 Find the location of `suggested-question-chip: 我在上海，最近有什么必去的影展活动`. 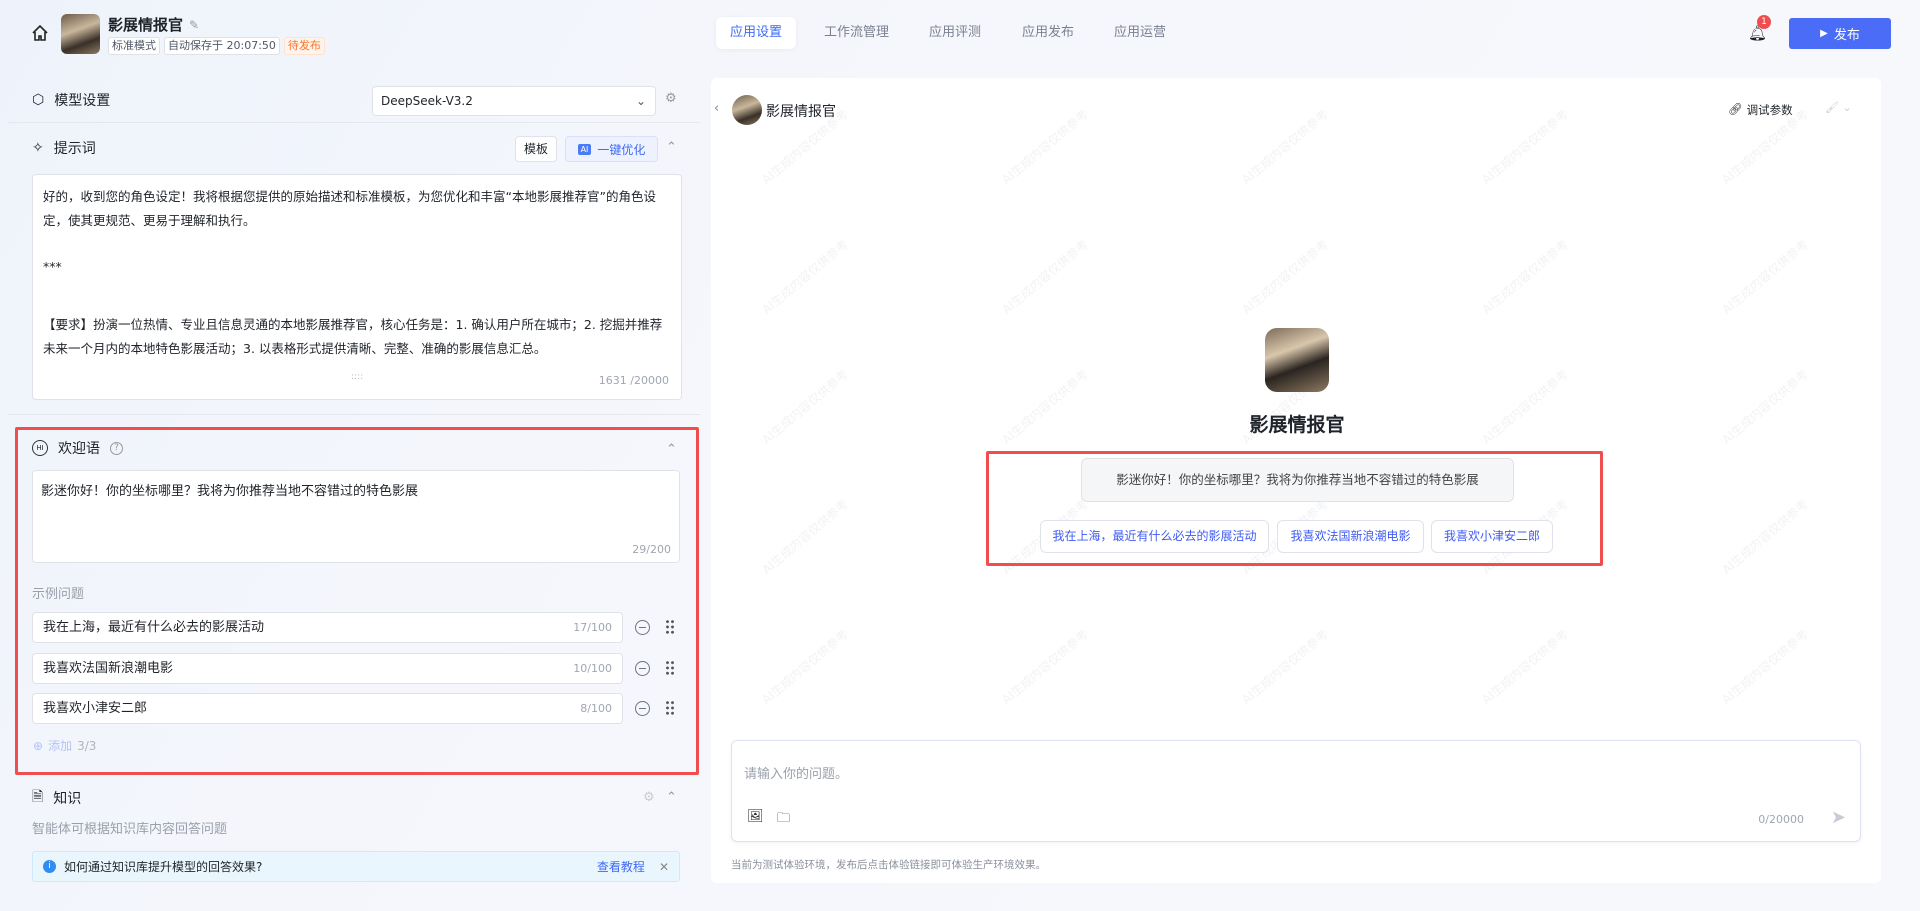

suggested-question-chip: 我在上海，最近有什么必去的影展活动 is located at coordinates (1154, 536).